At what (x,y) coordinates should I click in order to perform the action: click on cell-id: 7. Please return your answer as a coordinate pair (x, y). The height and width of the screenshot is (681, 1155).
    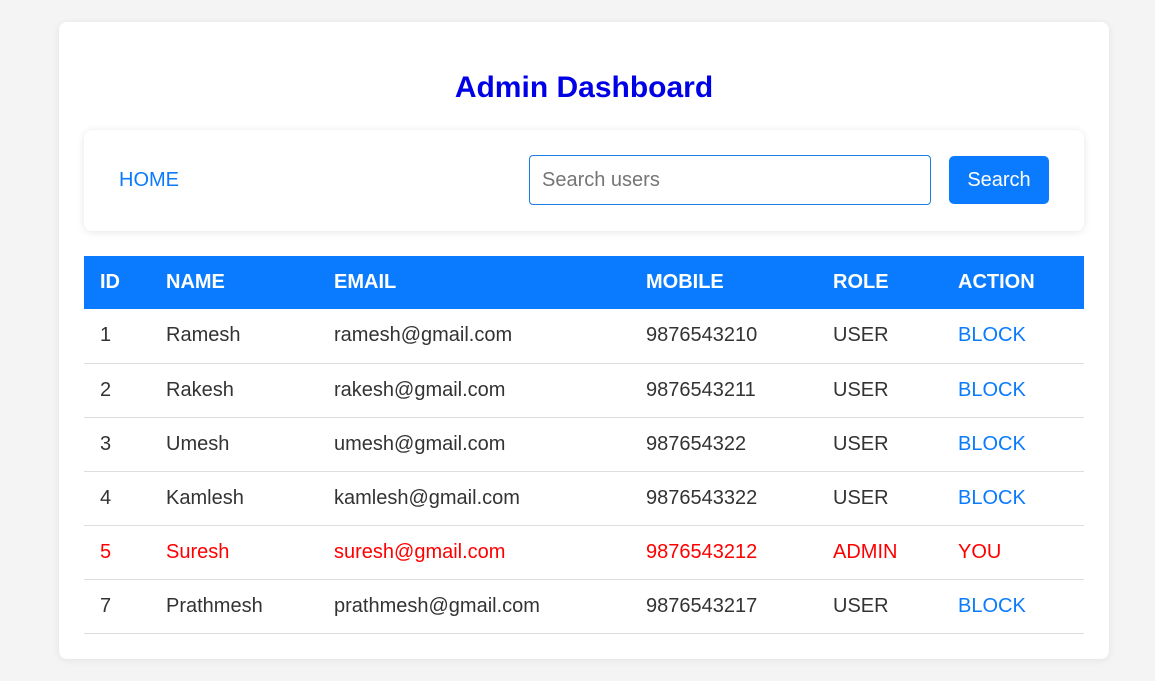
    Looking at the image, I should click on (117, 606).